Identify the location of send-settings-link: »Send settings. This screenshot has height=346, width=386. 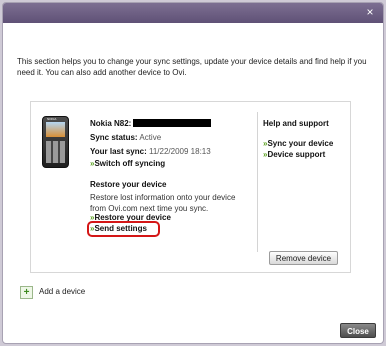
(118, 228).